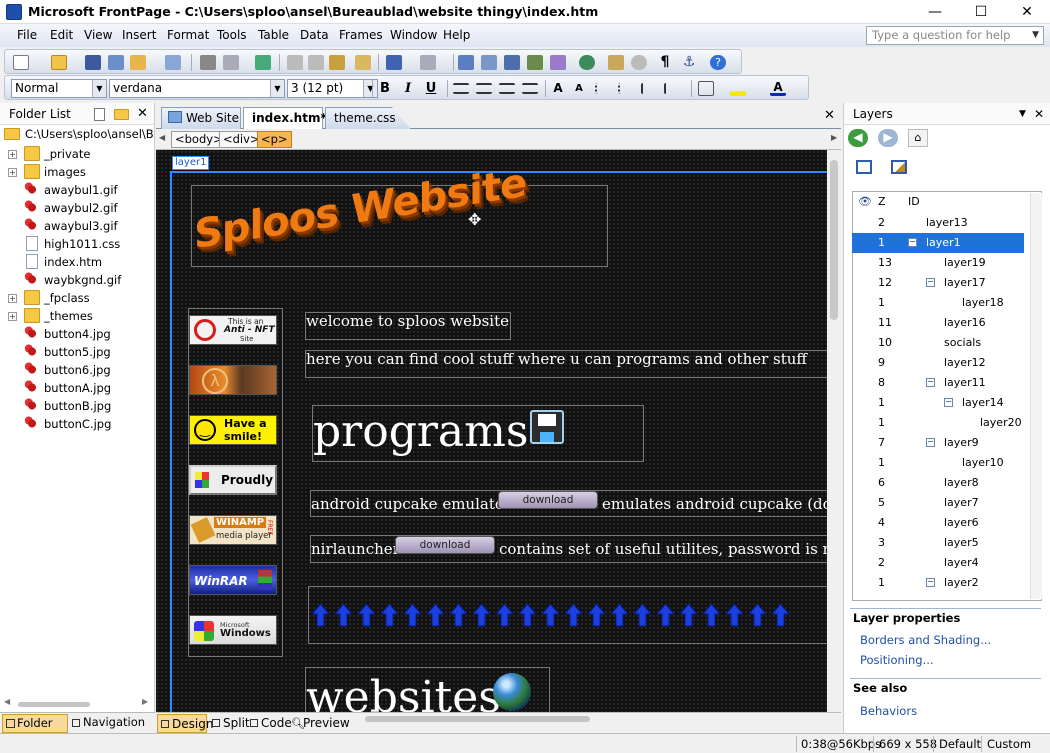  Describe the element at coordinates (197, 88) in the screenshot. I see `font-select: verdana ▼` at that location.